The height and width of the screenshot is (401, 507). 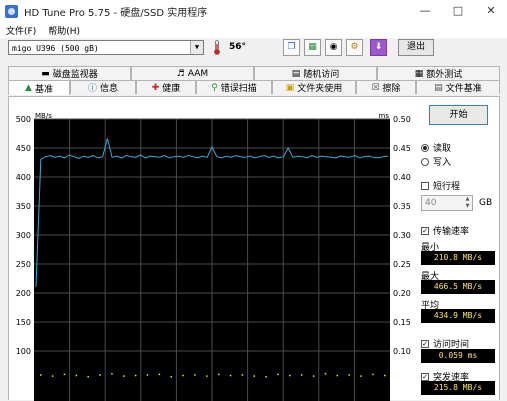 I want to click on left-tick-label: 250, so click(x=23, y=264).